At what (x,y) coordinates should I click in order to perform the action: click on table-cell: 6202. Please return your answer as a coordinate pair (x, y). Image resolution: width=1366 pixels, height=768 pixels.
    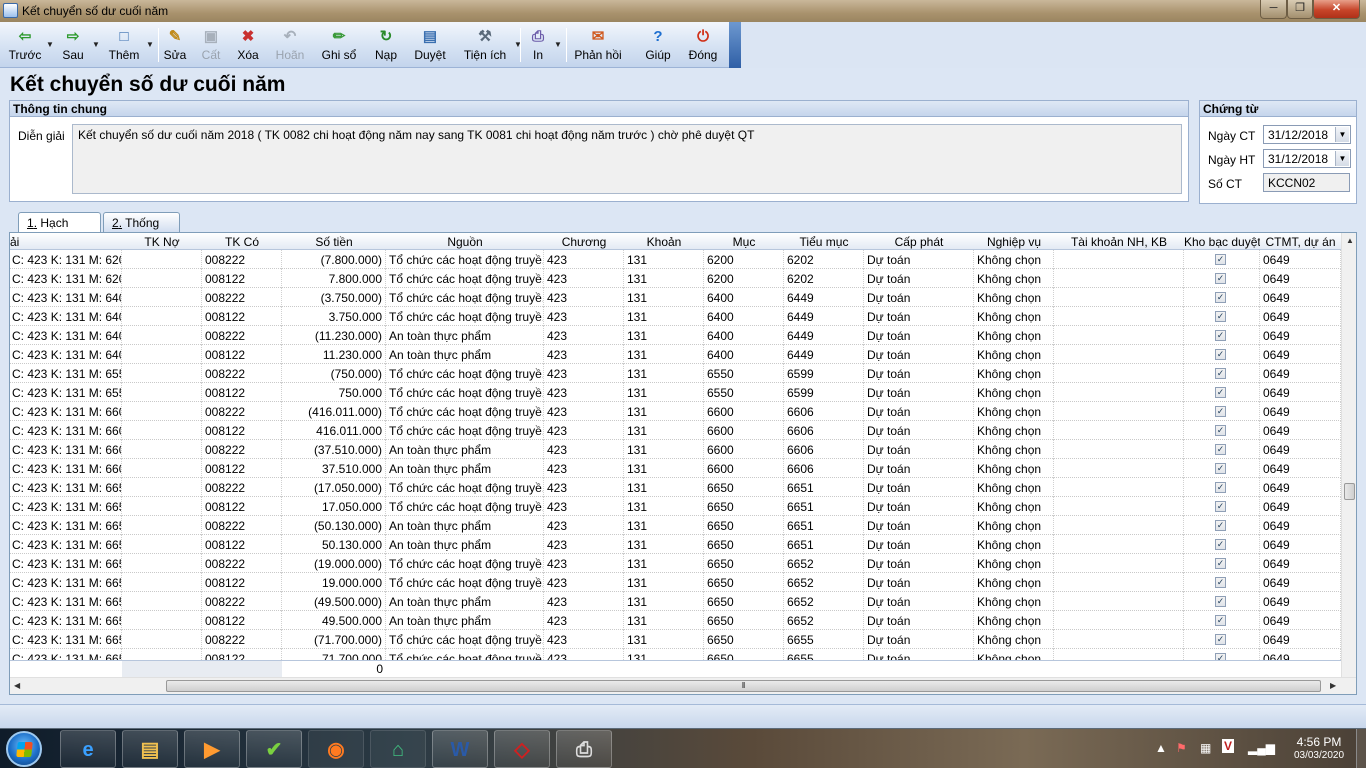
    Looking at the image, I should click on (824, 278).